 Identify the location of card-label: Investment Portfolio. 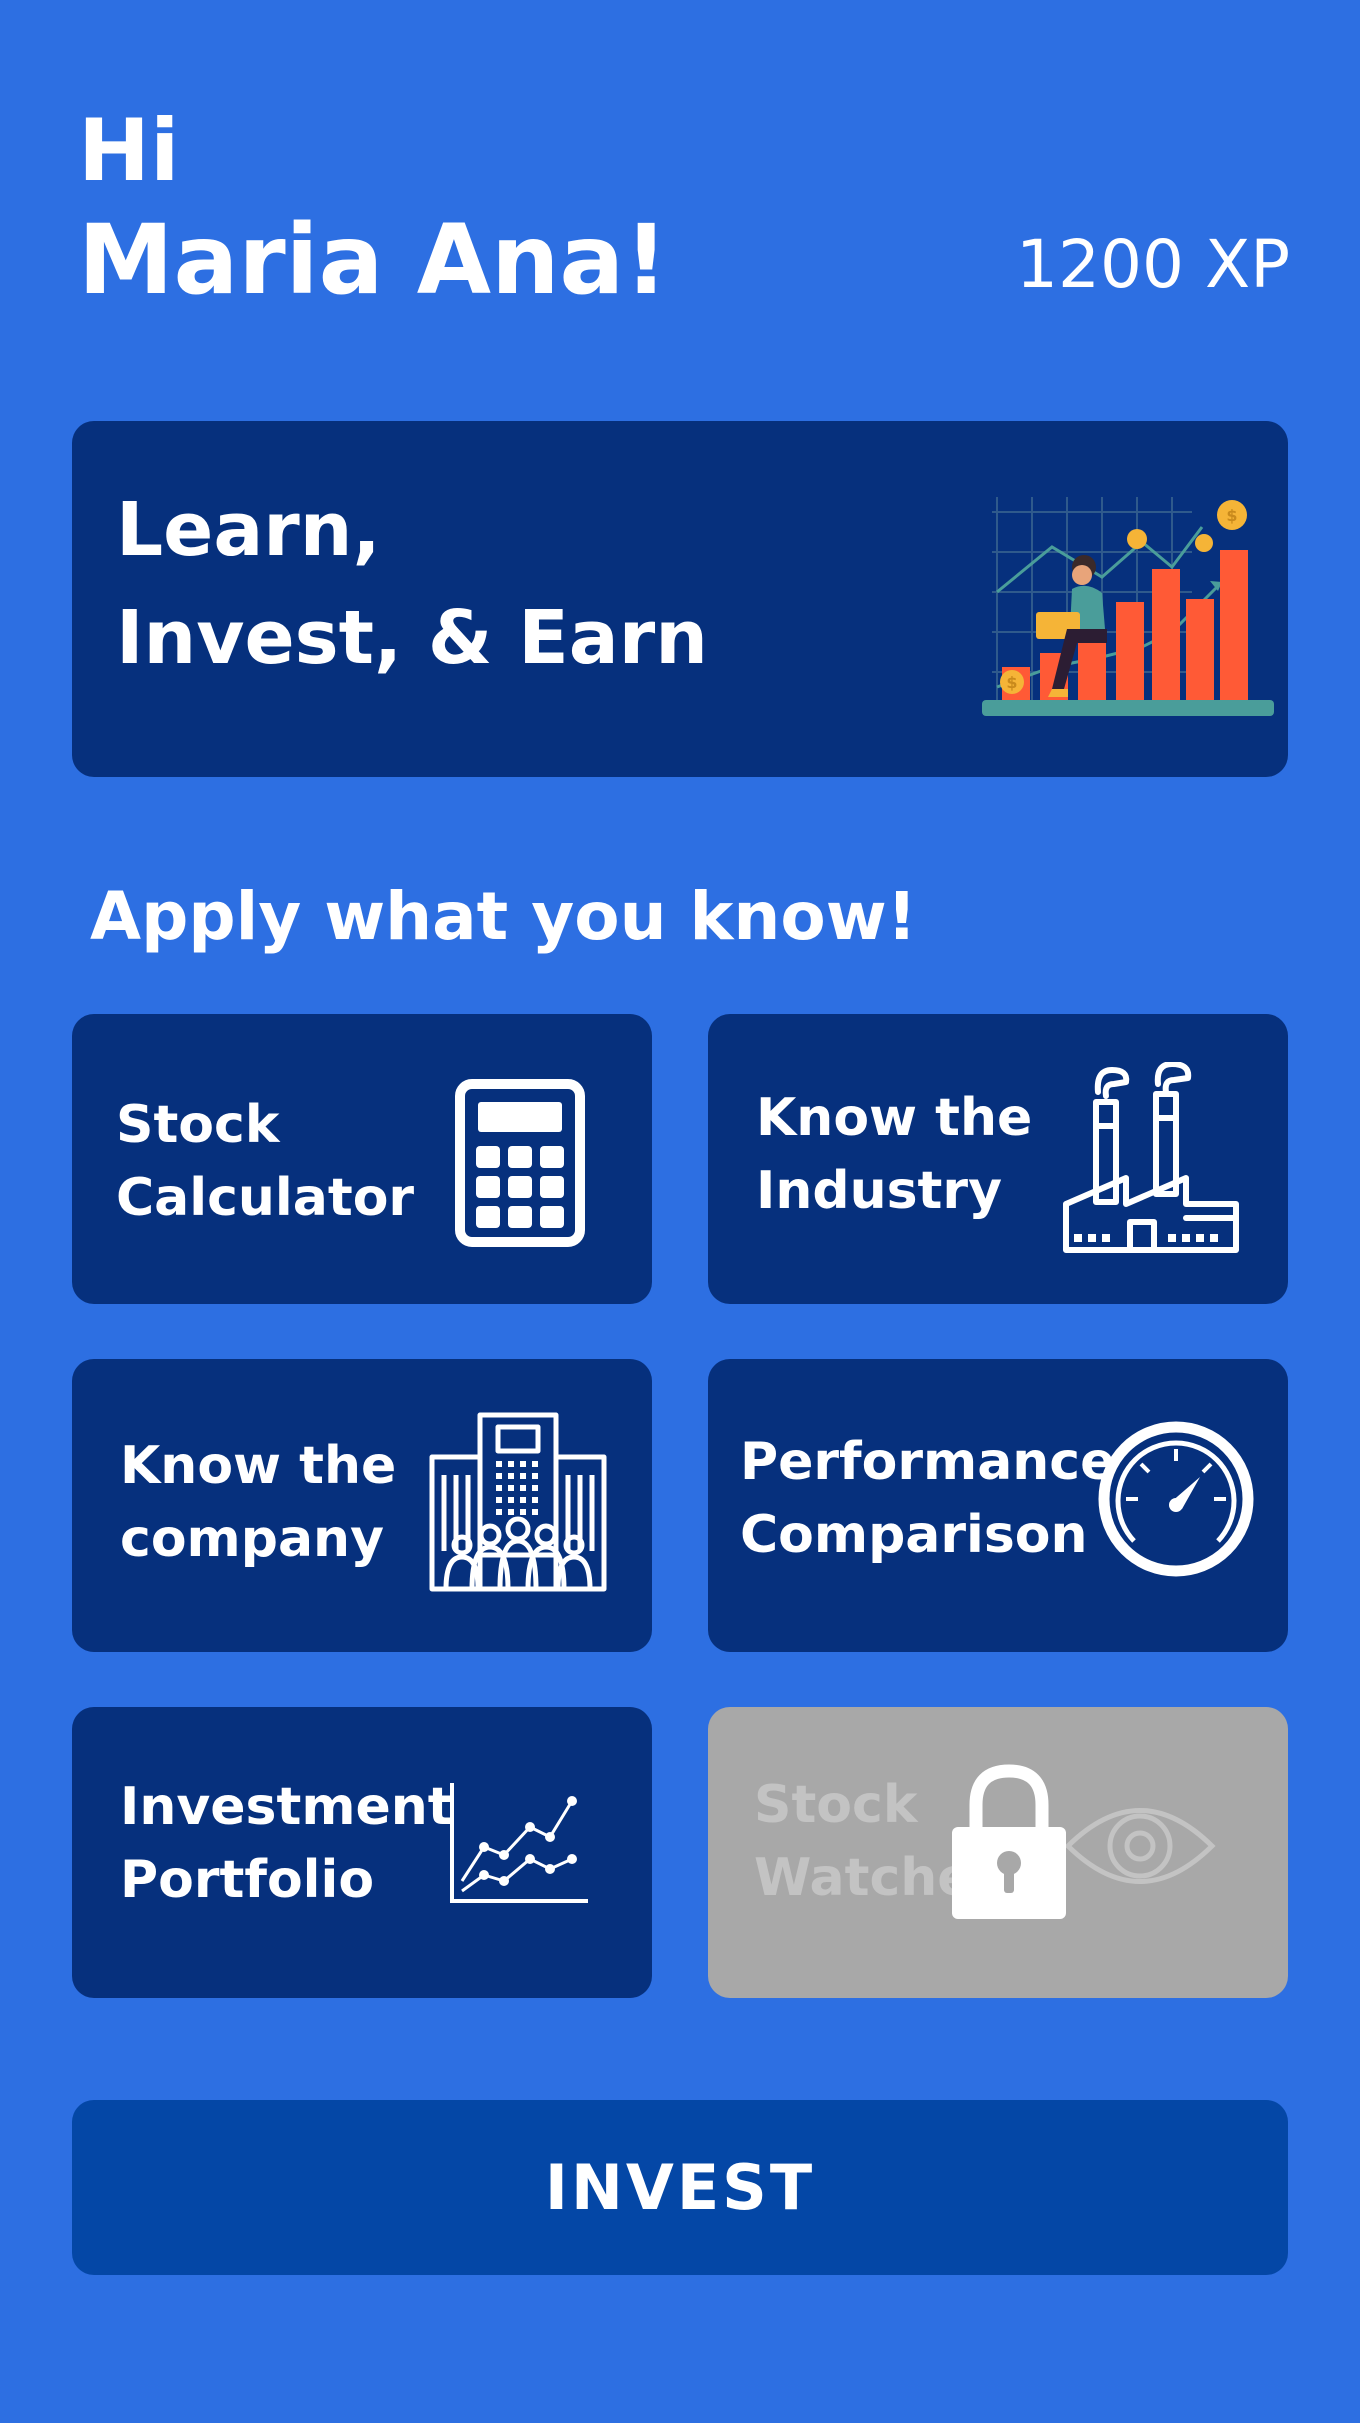
(286, 1844).